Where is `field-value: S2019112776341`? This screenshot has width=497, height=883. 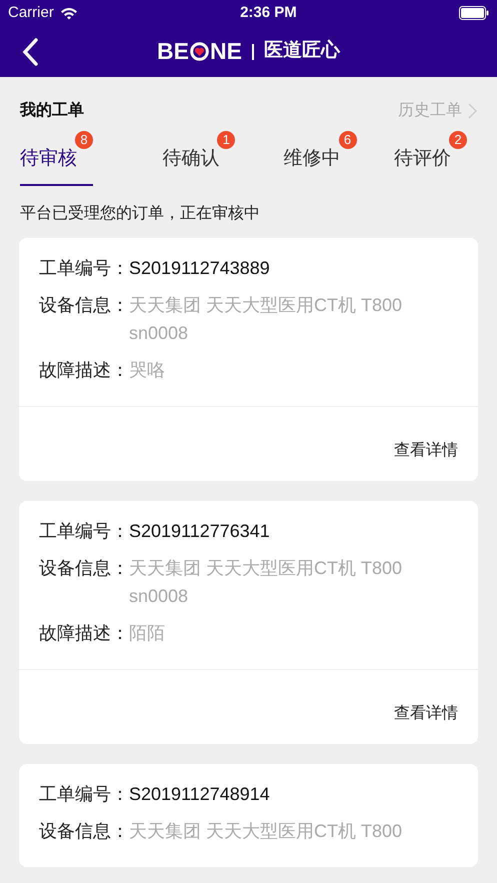 field-value: S2019112776341 is located at coordinates (199, 531).